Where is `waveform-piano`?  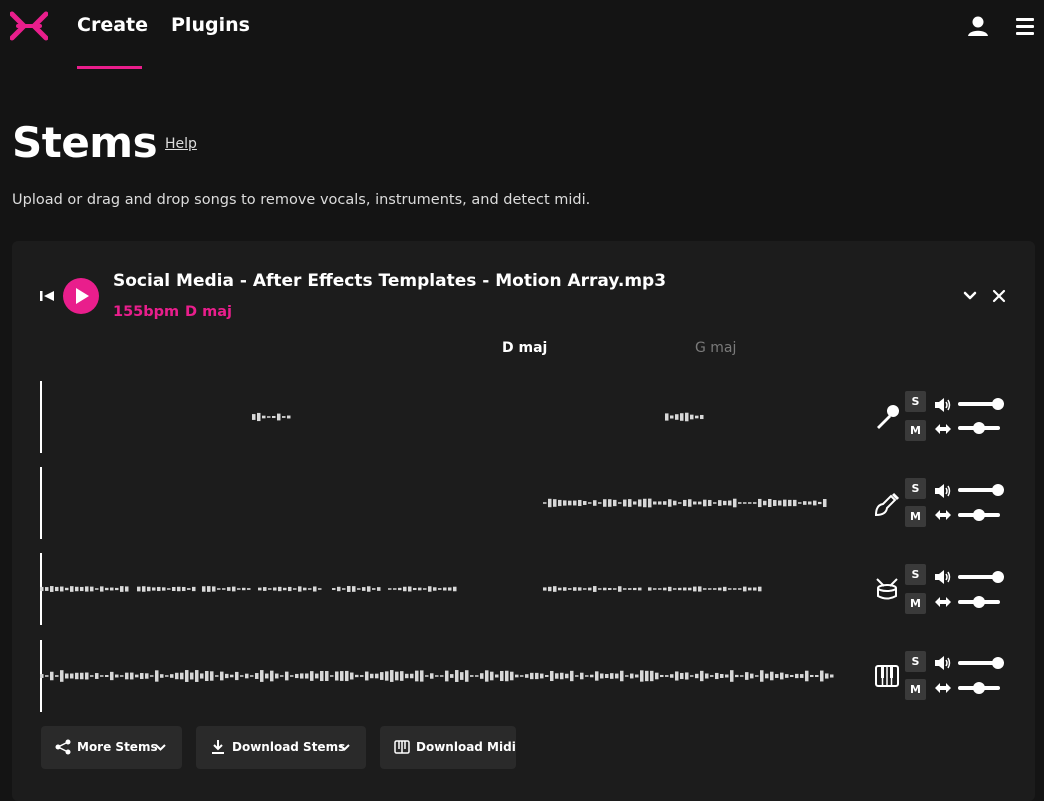
waveform-piano is located at coordinates (440, 676).